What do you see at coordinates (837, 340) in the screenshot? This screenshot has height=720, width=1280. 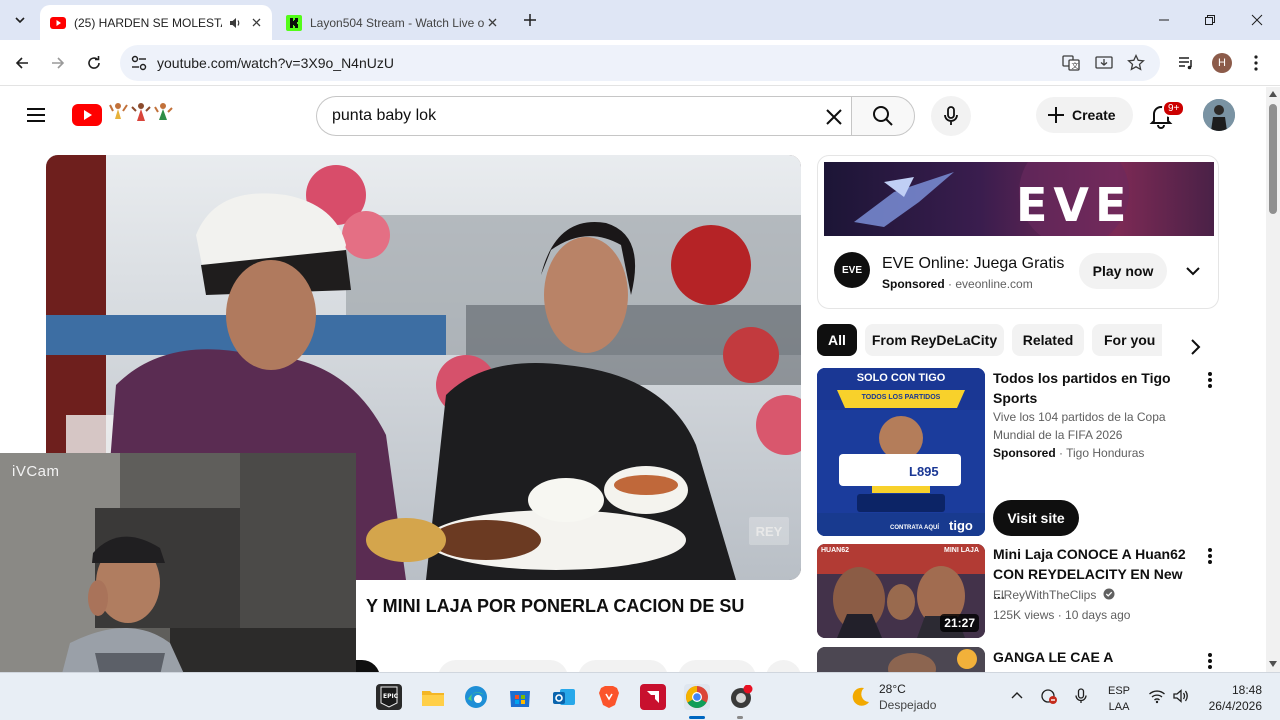 I see `chip-all: All` at bounding box center [837, 340].